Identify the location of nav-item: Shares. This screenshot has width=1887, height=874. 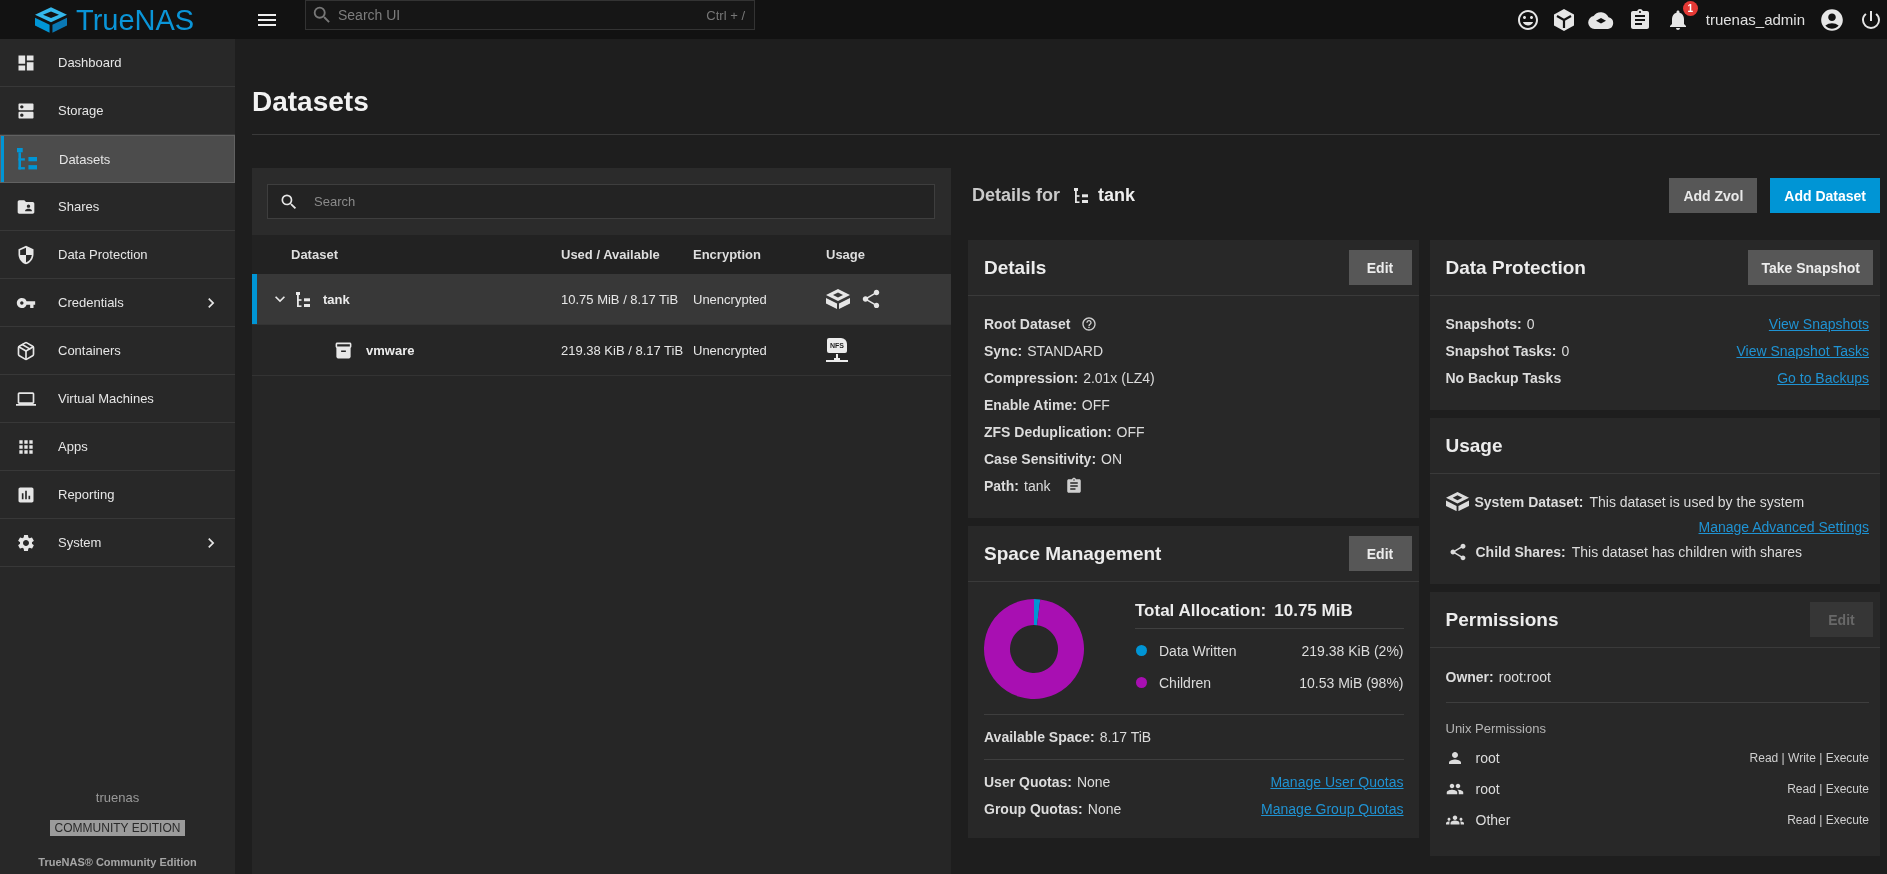
(117, 207).